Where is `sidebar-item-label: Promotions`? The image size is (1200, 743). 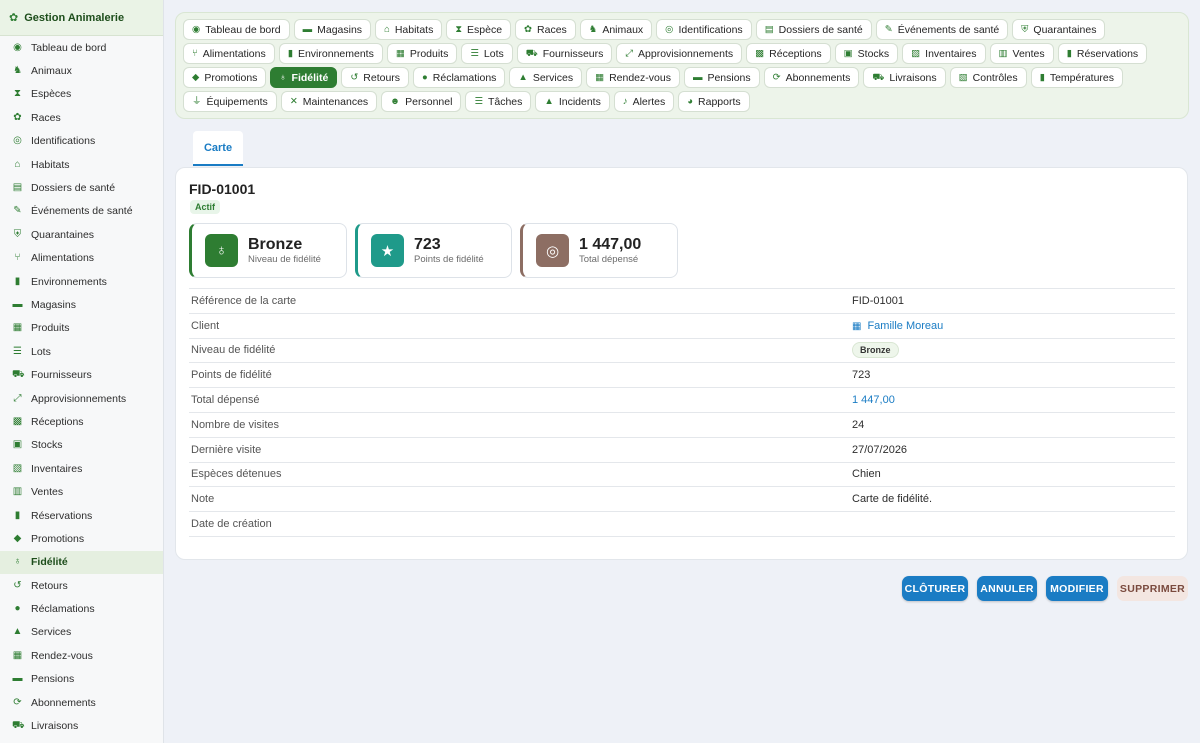 sidebar-item-label: Promotions is located at coordinates (58, 538).